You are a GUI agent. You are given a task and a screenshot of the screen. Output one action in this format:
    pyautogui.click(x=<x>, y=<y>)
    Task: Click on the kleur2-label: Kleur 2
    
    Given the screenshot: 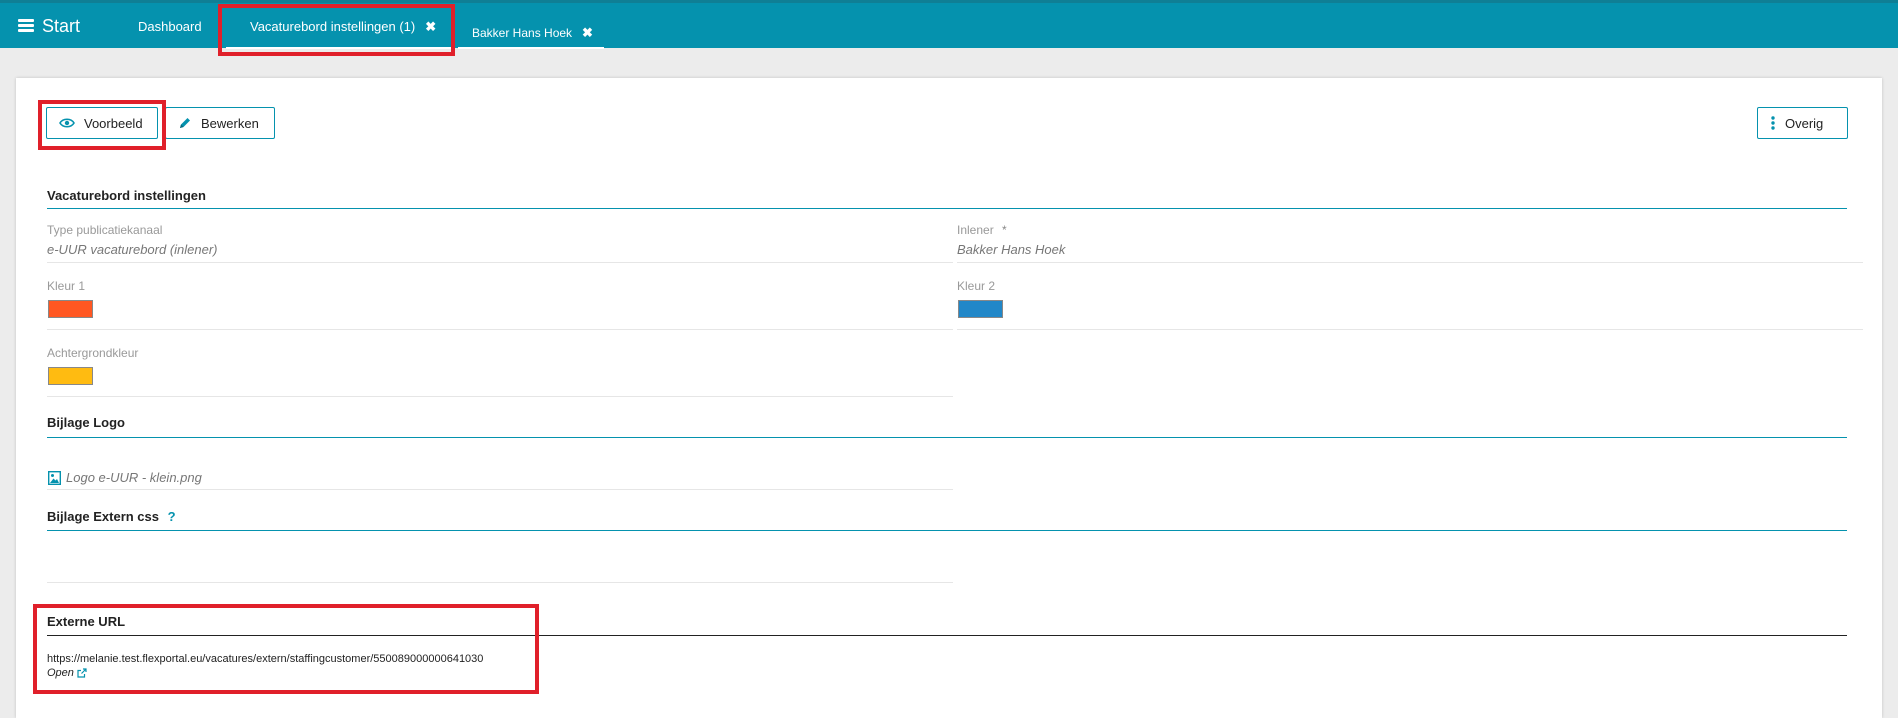 What is the action you would take?
    pyautogui.click(x=976, y=286)
    